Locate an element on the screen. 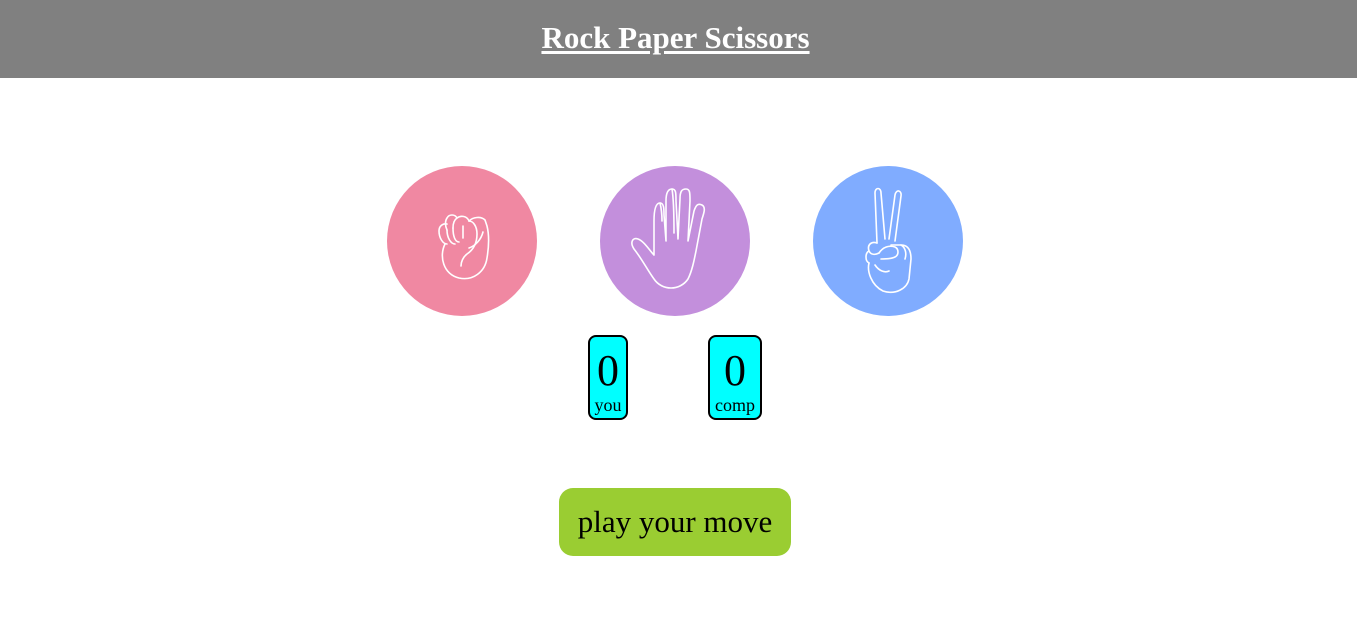 This screenshot has width=1357, height=627. user-score-value: 0 is located at coordinates (608, 370).